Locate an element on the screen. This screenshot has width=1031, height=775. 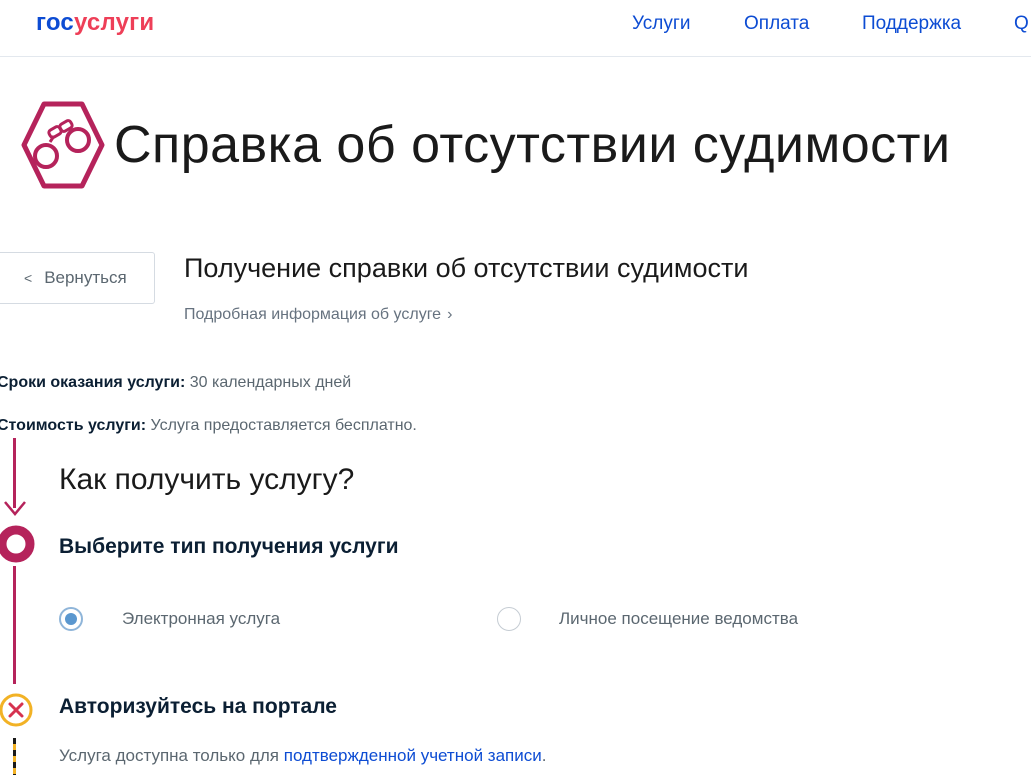
gosuslugi-logo: госуслуги is located at coordinates (95, 23).